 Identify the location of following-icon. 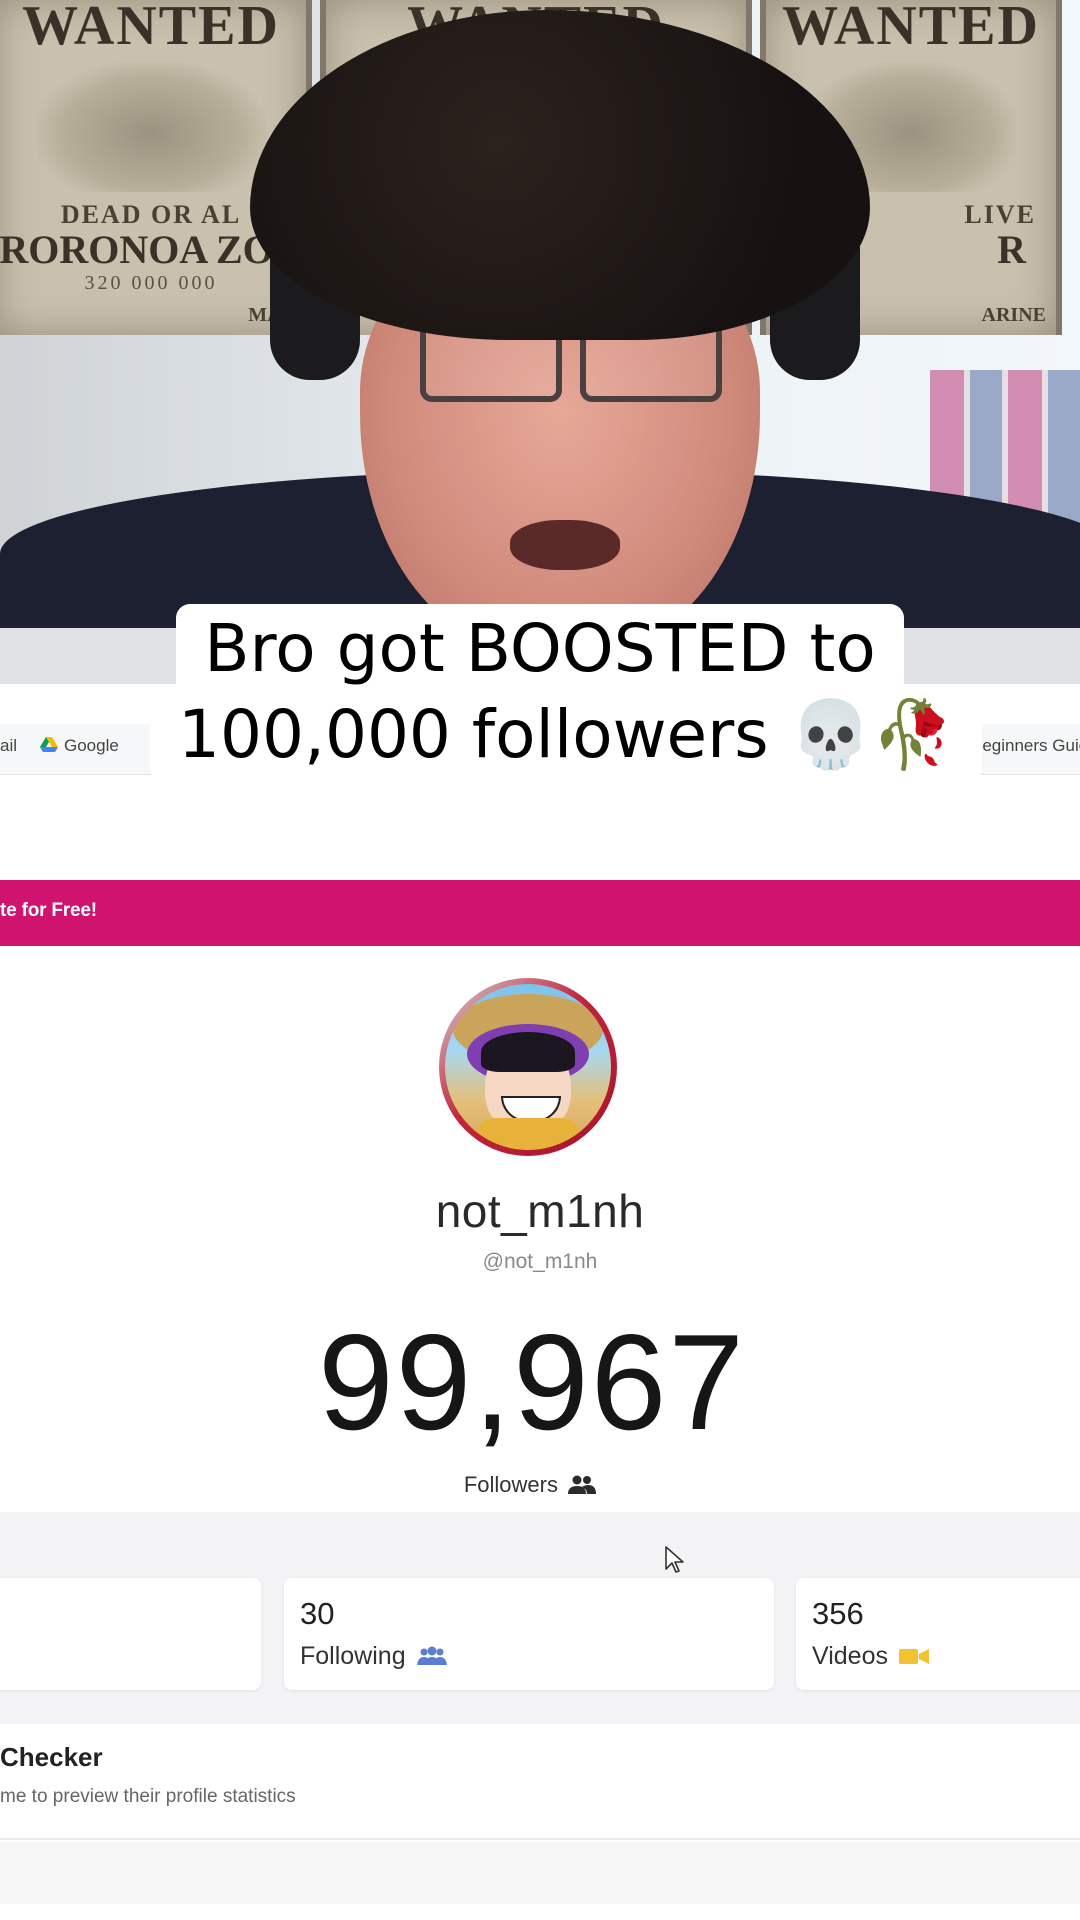
(431, 1654).